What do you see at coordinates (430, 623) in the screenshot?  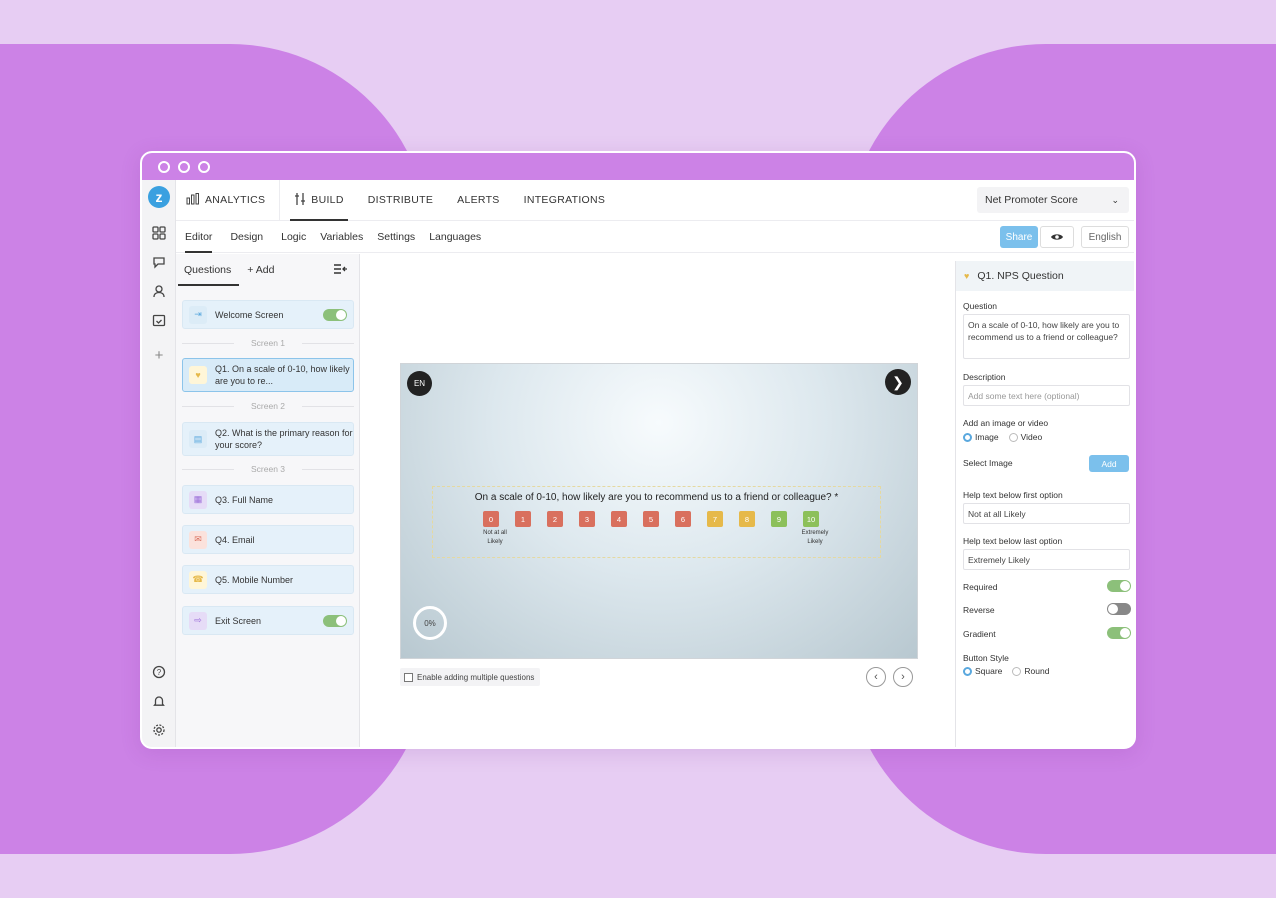 I see `progress-indicator: 0%` at bounding box center [430, 623].